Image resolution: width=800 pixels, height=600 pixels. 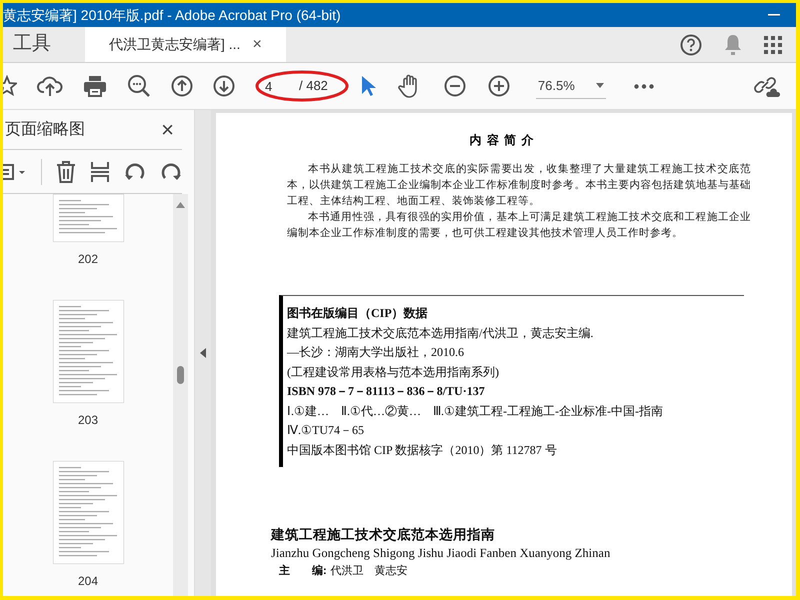 I want to click on next-page-icon, so click(x=224, y=86).